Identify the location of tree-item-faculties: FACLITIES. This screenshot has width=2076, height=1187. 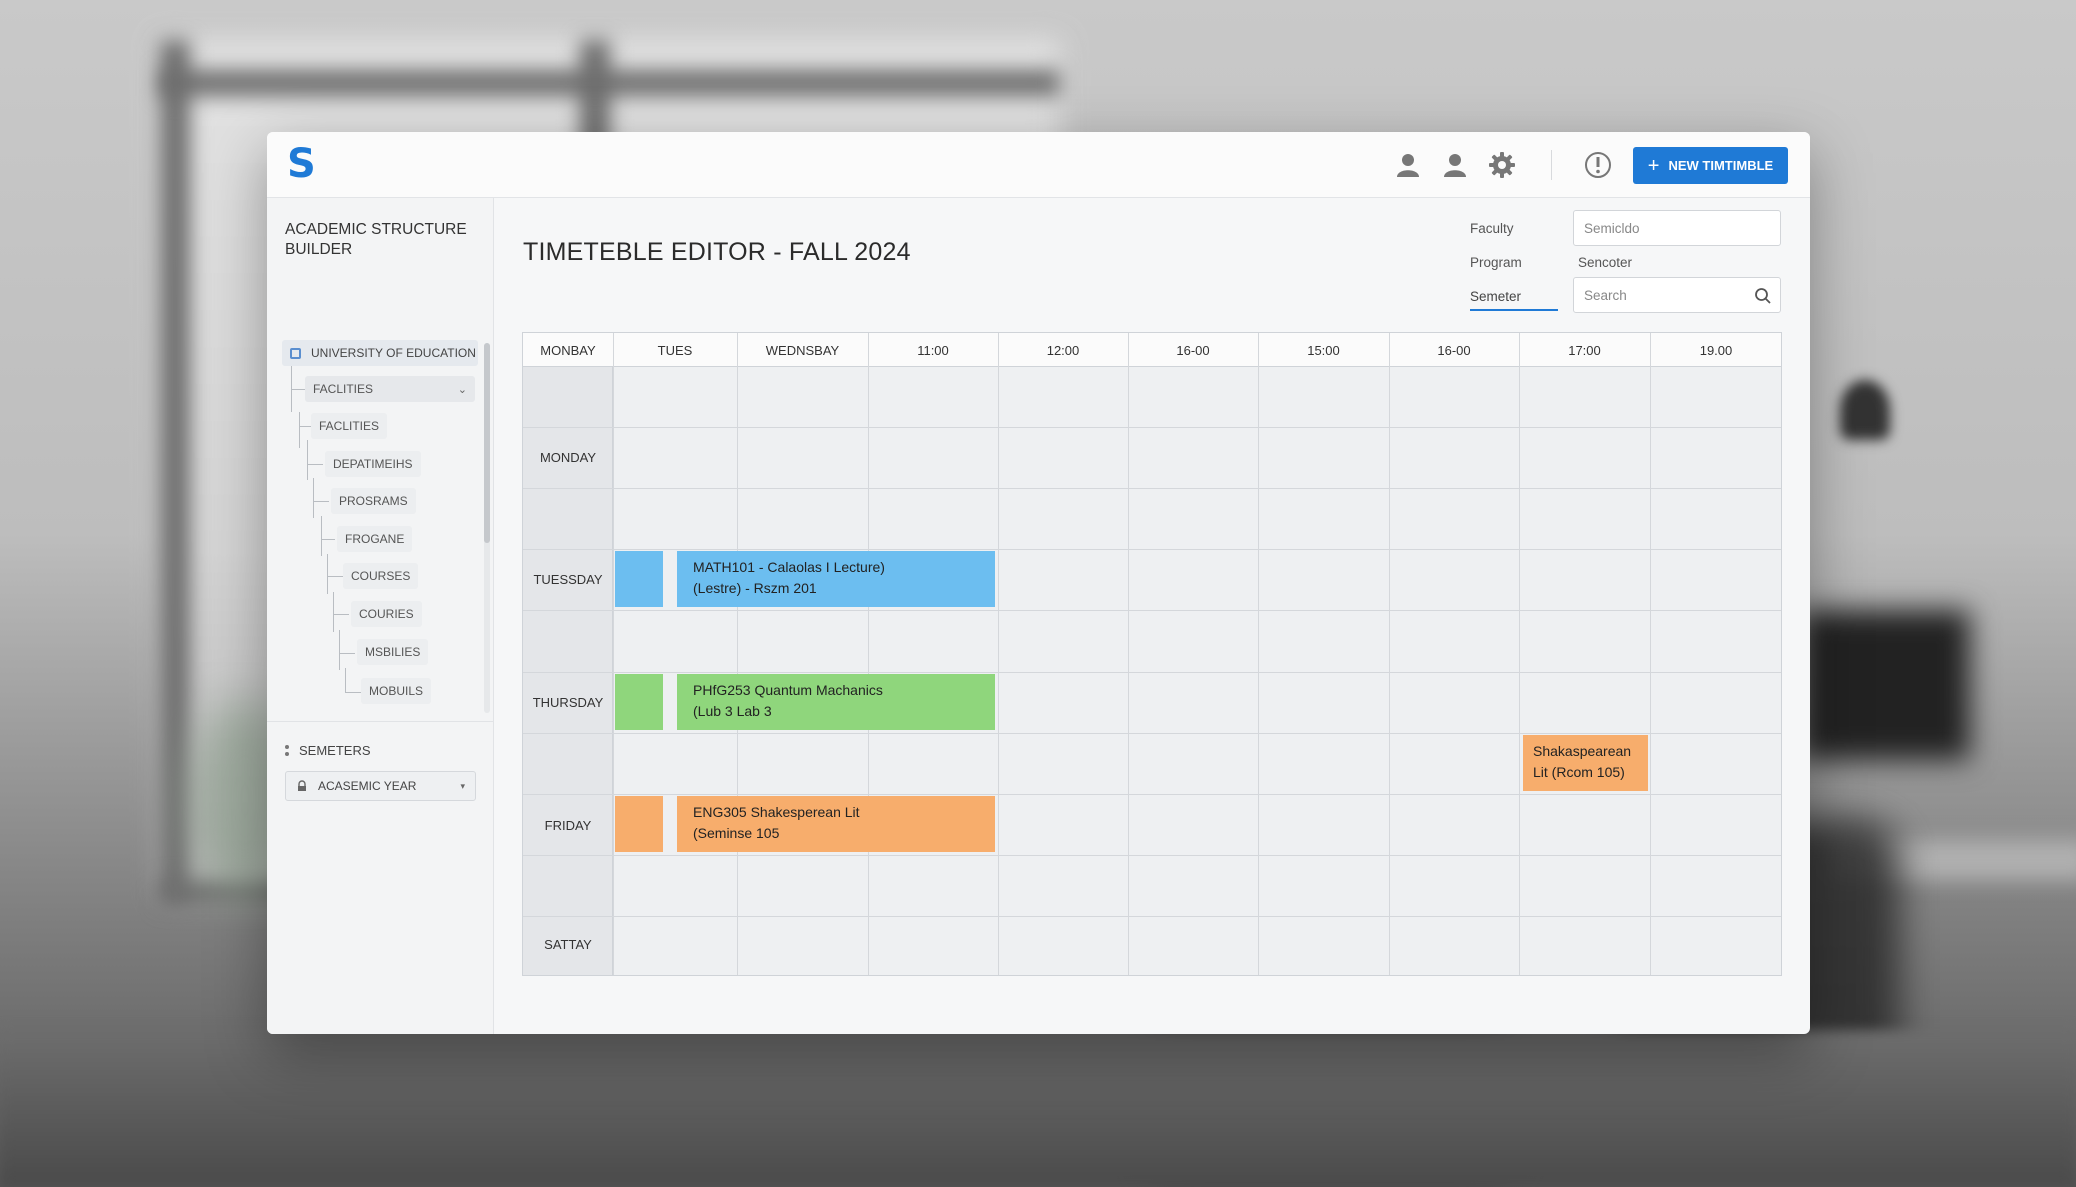
(349, 426).